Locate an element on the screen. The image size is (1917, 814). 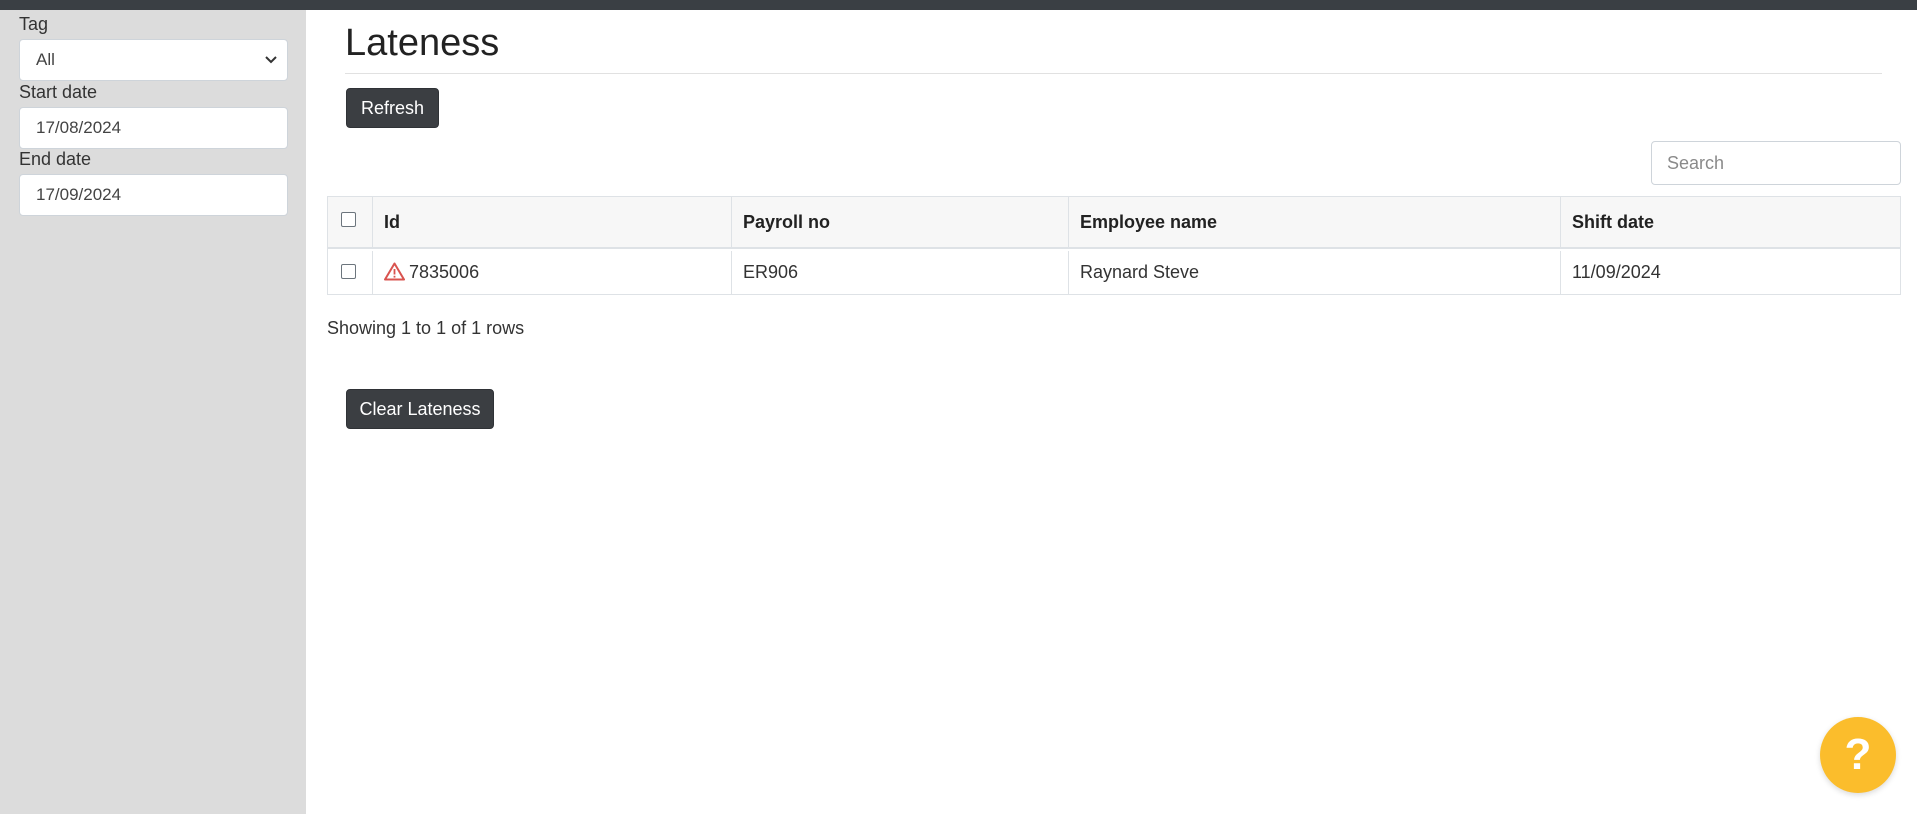
refresh-button: Refresh is located at coordinates (392, 108).